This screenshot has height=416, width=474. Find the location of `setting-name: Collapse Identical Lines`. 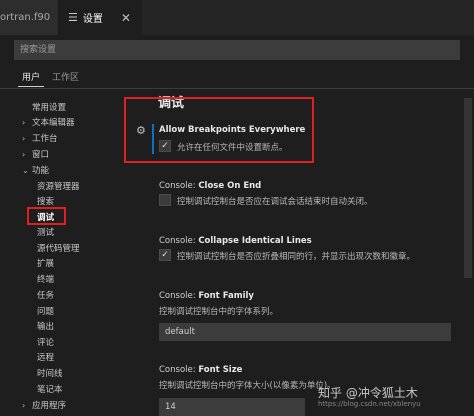

setting-name: Collapse Identical Lines is located at coordinates (255, 241).